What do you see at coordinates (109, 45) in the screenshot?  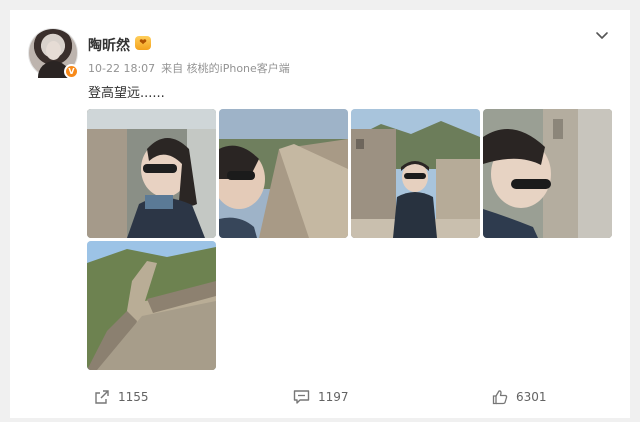 I see `author-name: 陶昕然` at bounding box center [109, 45].